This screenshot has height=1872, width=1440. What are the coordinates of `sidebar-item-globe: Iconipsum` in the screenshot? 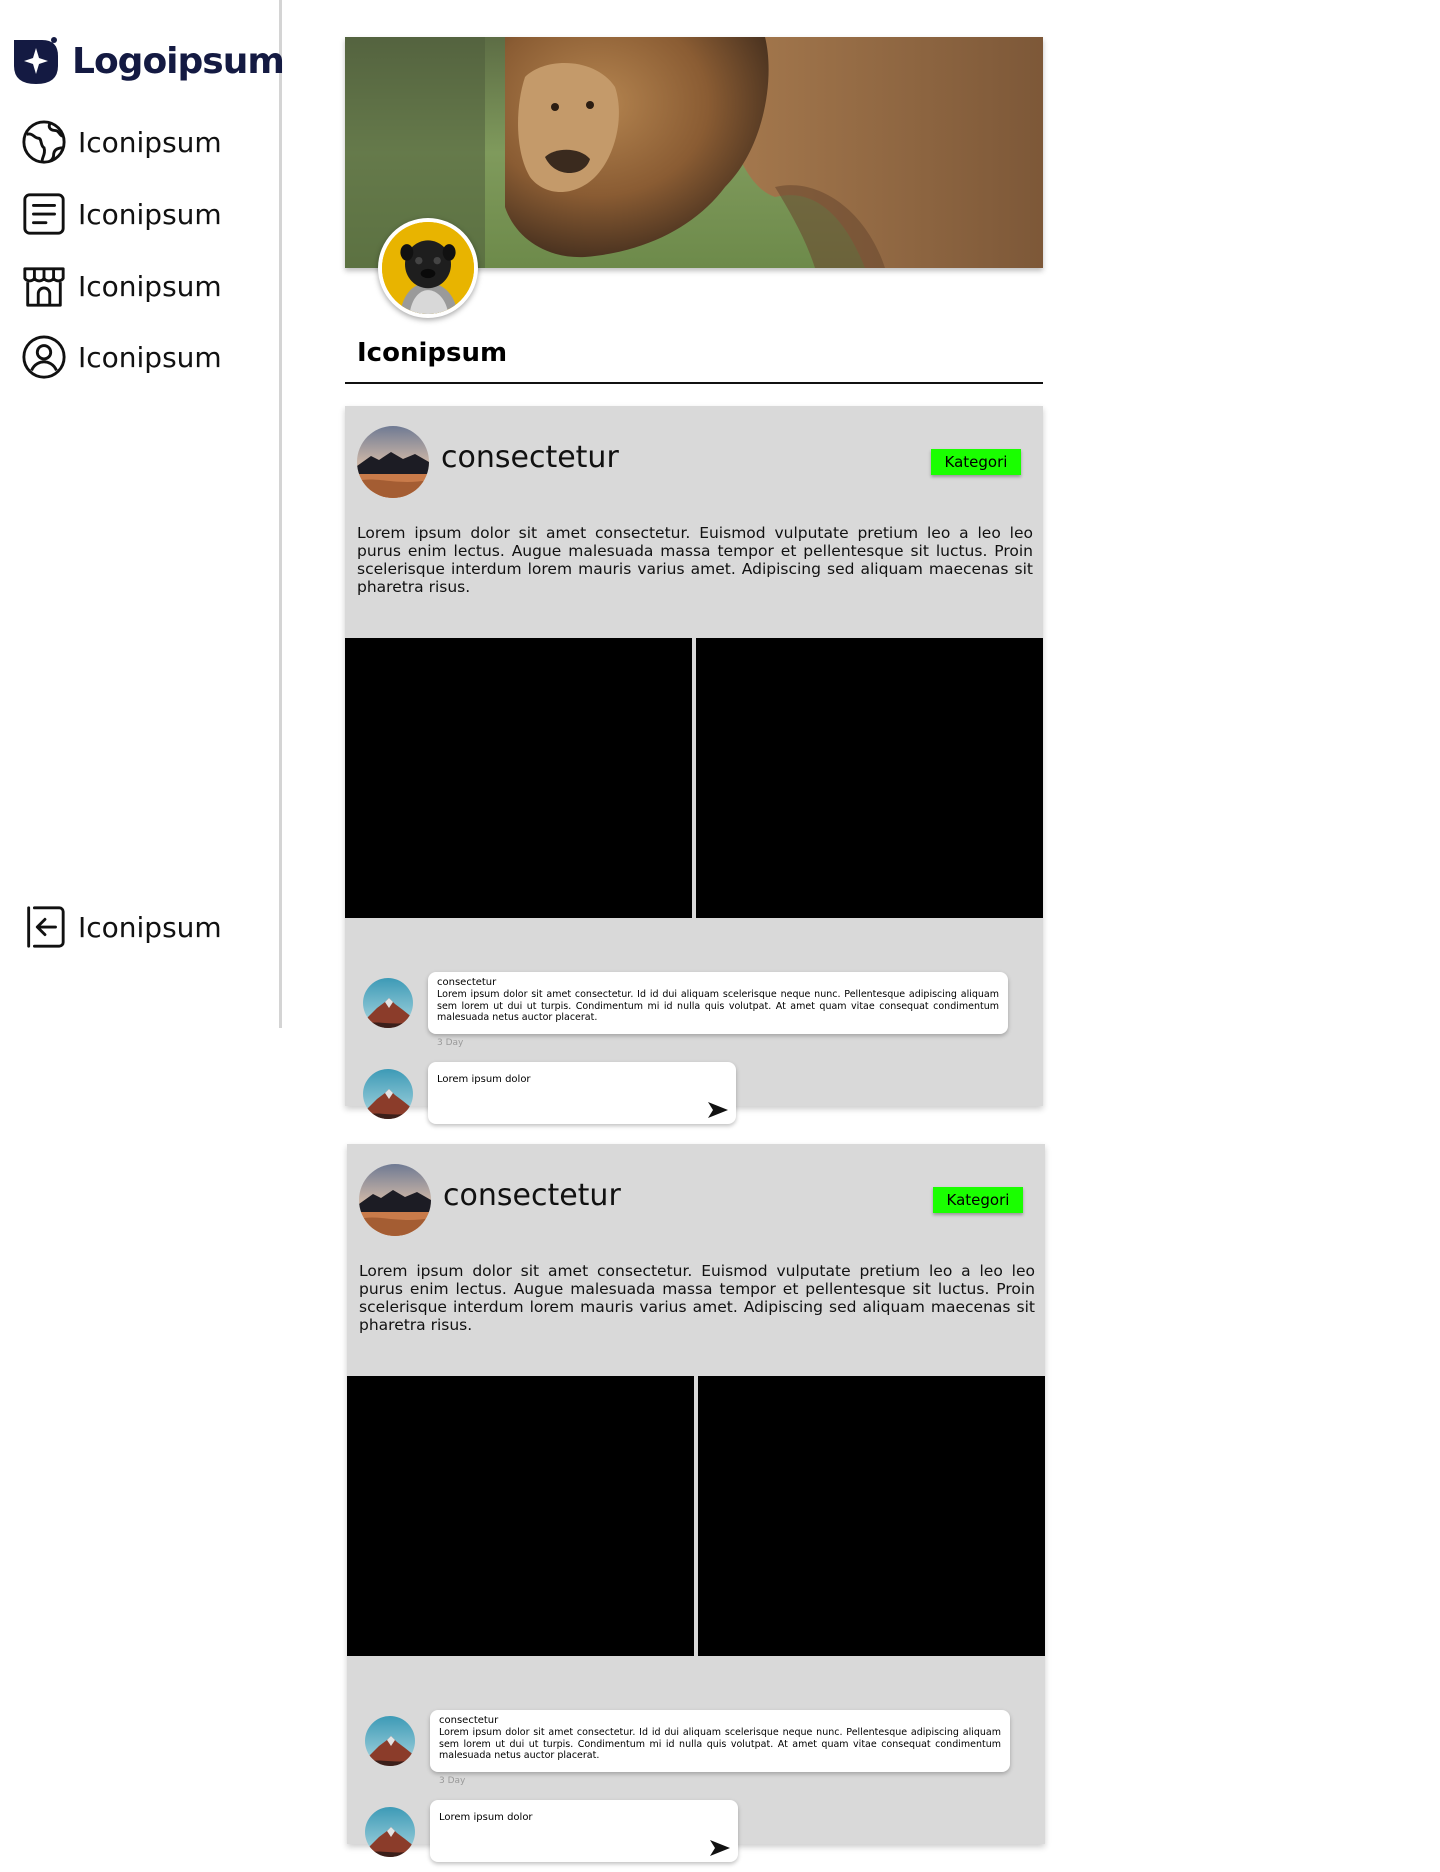 It's located at (121, 142).